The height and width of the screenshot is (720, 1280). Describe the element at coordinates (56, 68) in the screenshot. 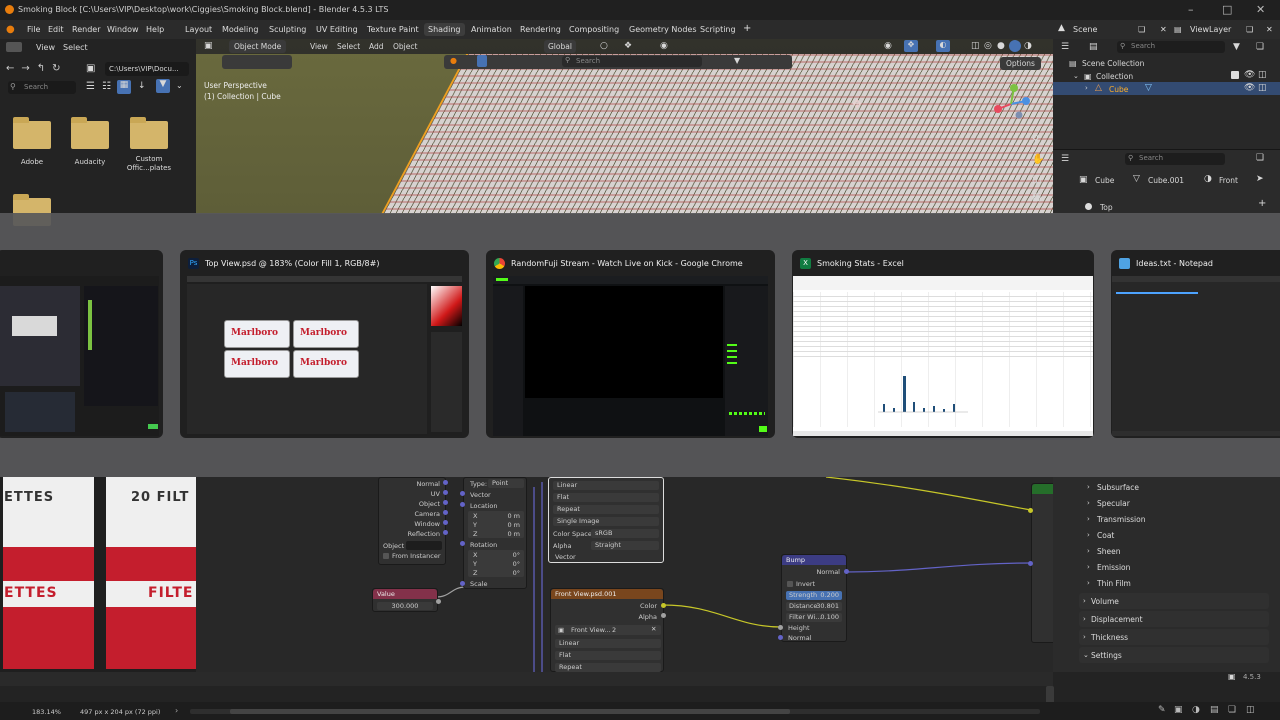

I see `refresh-icon: ↻` at that location.